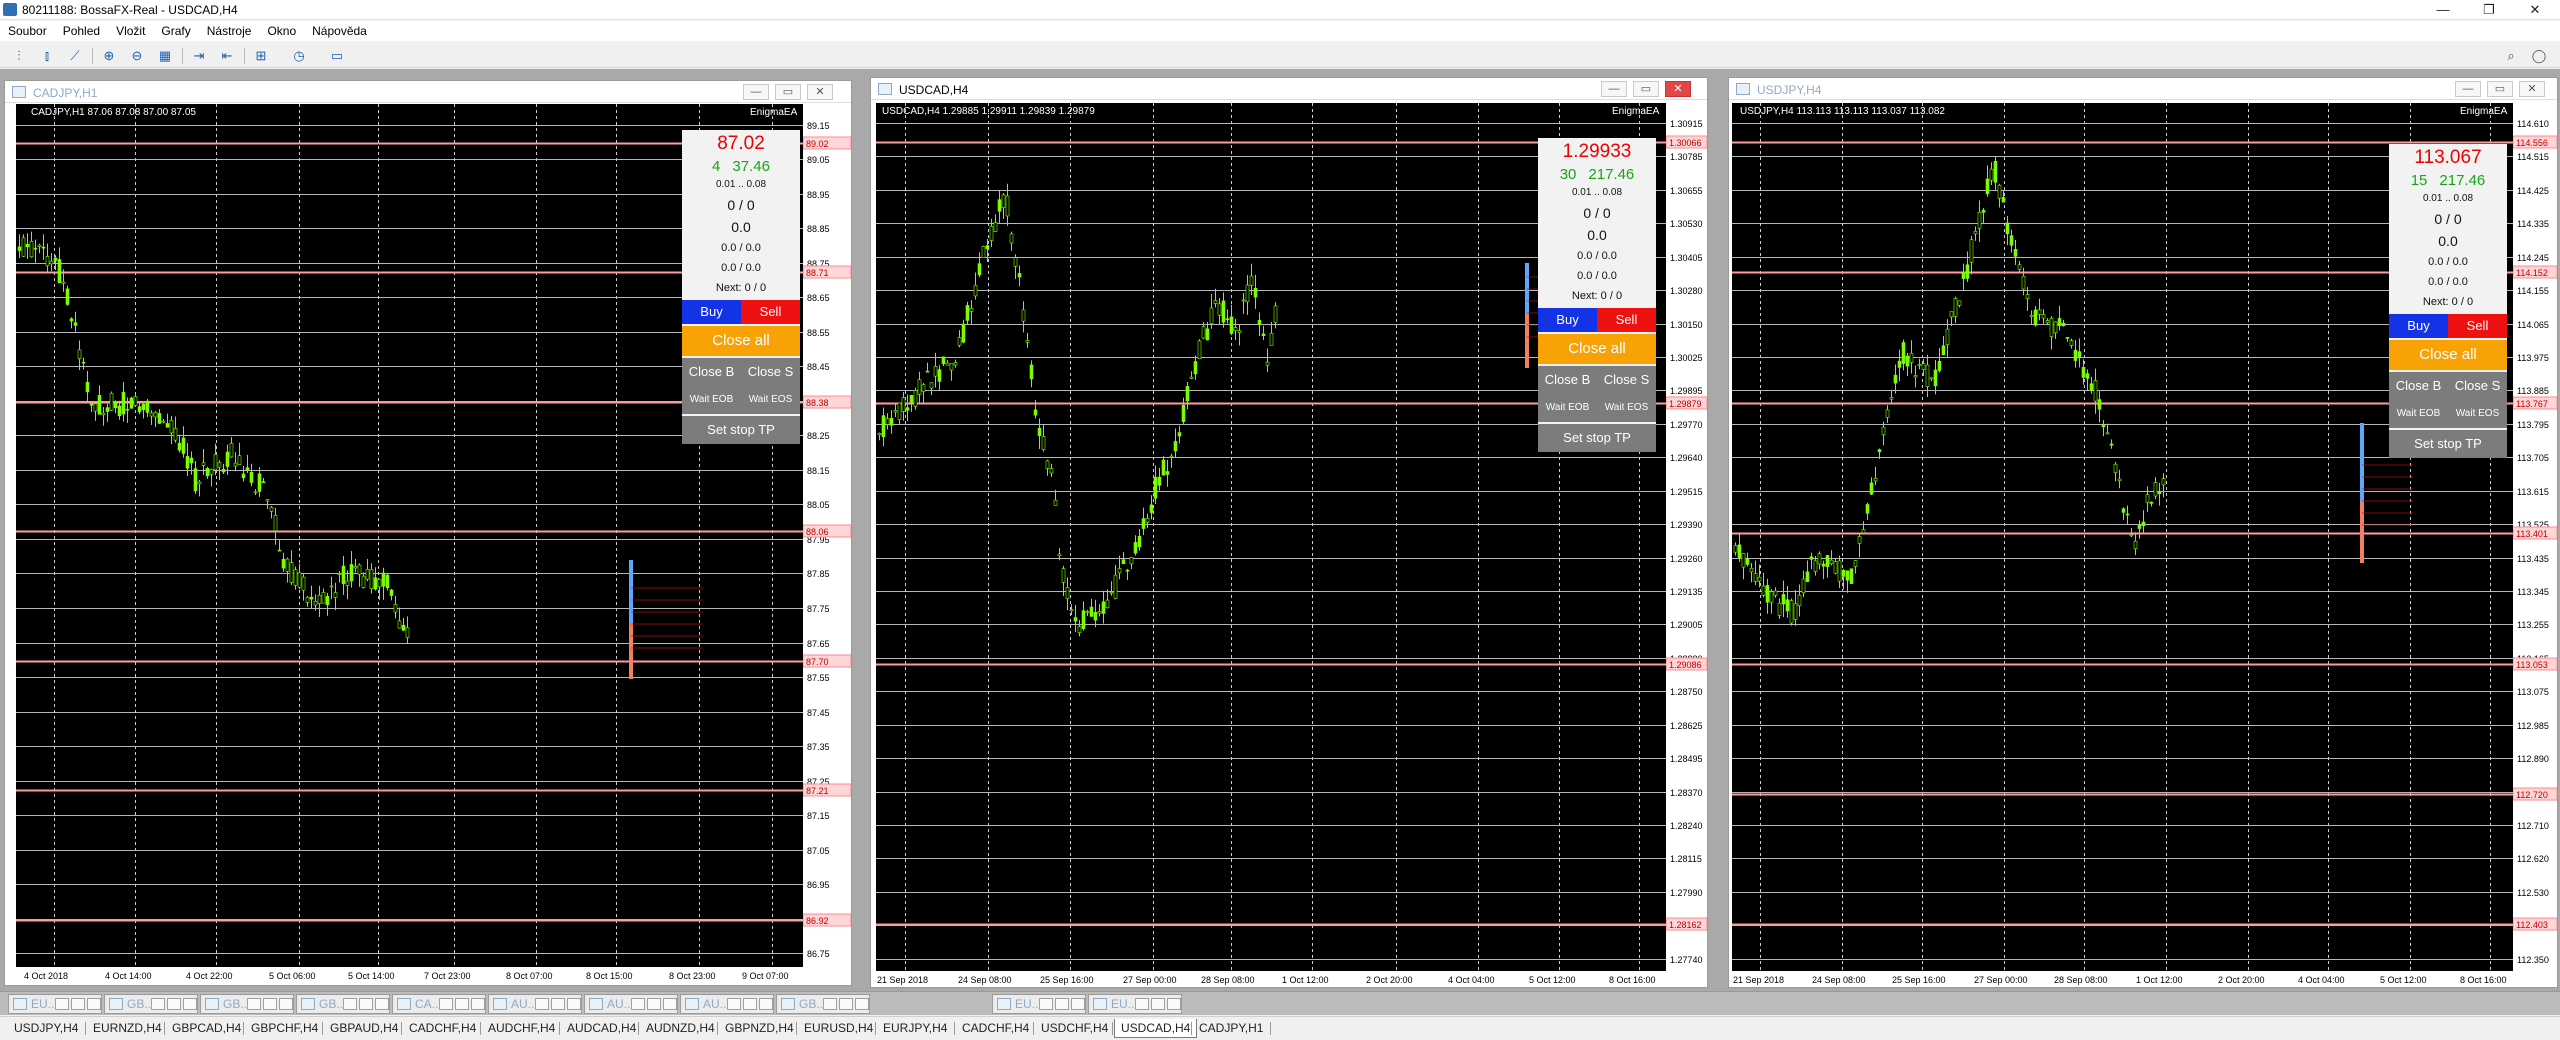 This screenshot has width=2560, height=1040. I want to click on autoscroll-icon: ⇥, so click(199, 56).